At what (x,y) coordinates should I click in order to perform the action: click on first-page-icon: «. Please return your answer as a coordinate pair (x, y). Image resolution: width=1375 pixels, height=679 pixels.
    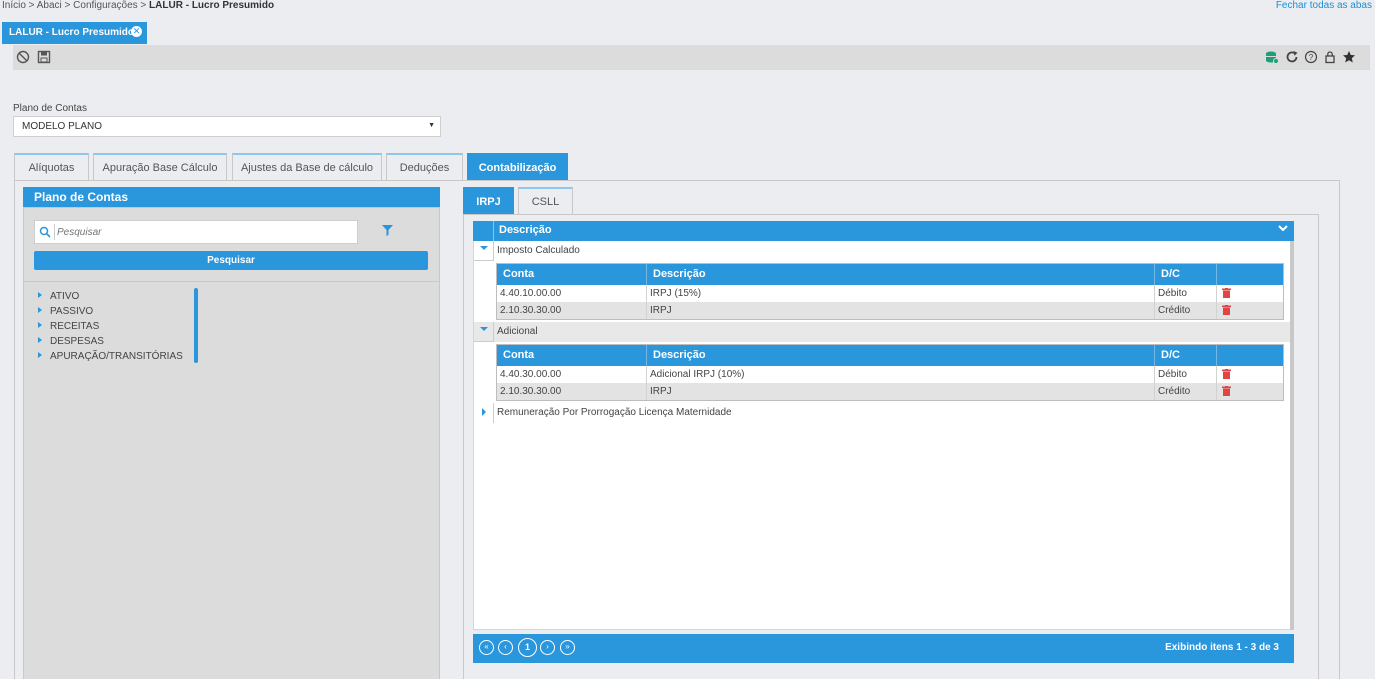
    Looking at the image, I should click on (486, 647).